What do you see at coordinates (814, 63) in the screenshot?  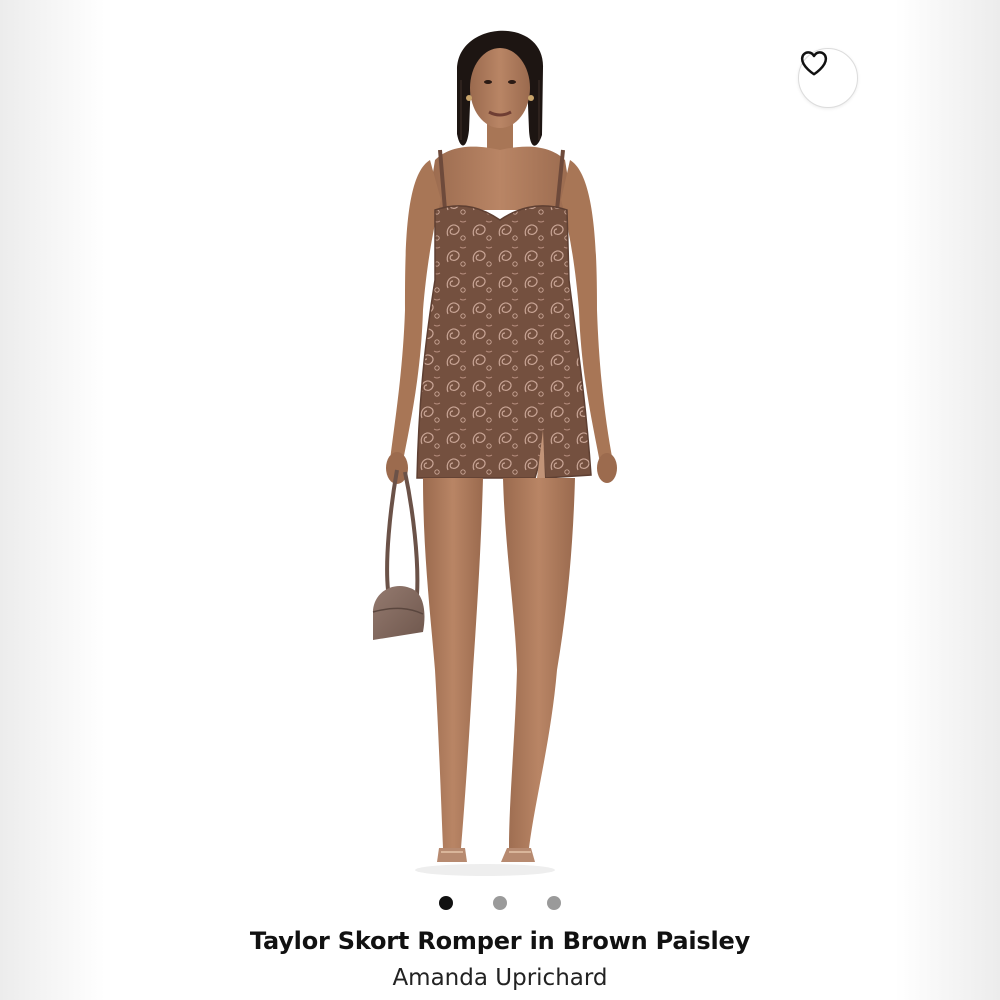 I see `heart-outline-icon` at bounding box center [814, 63].